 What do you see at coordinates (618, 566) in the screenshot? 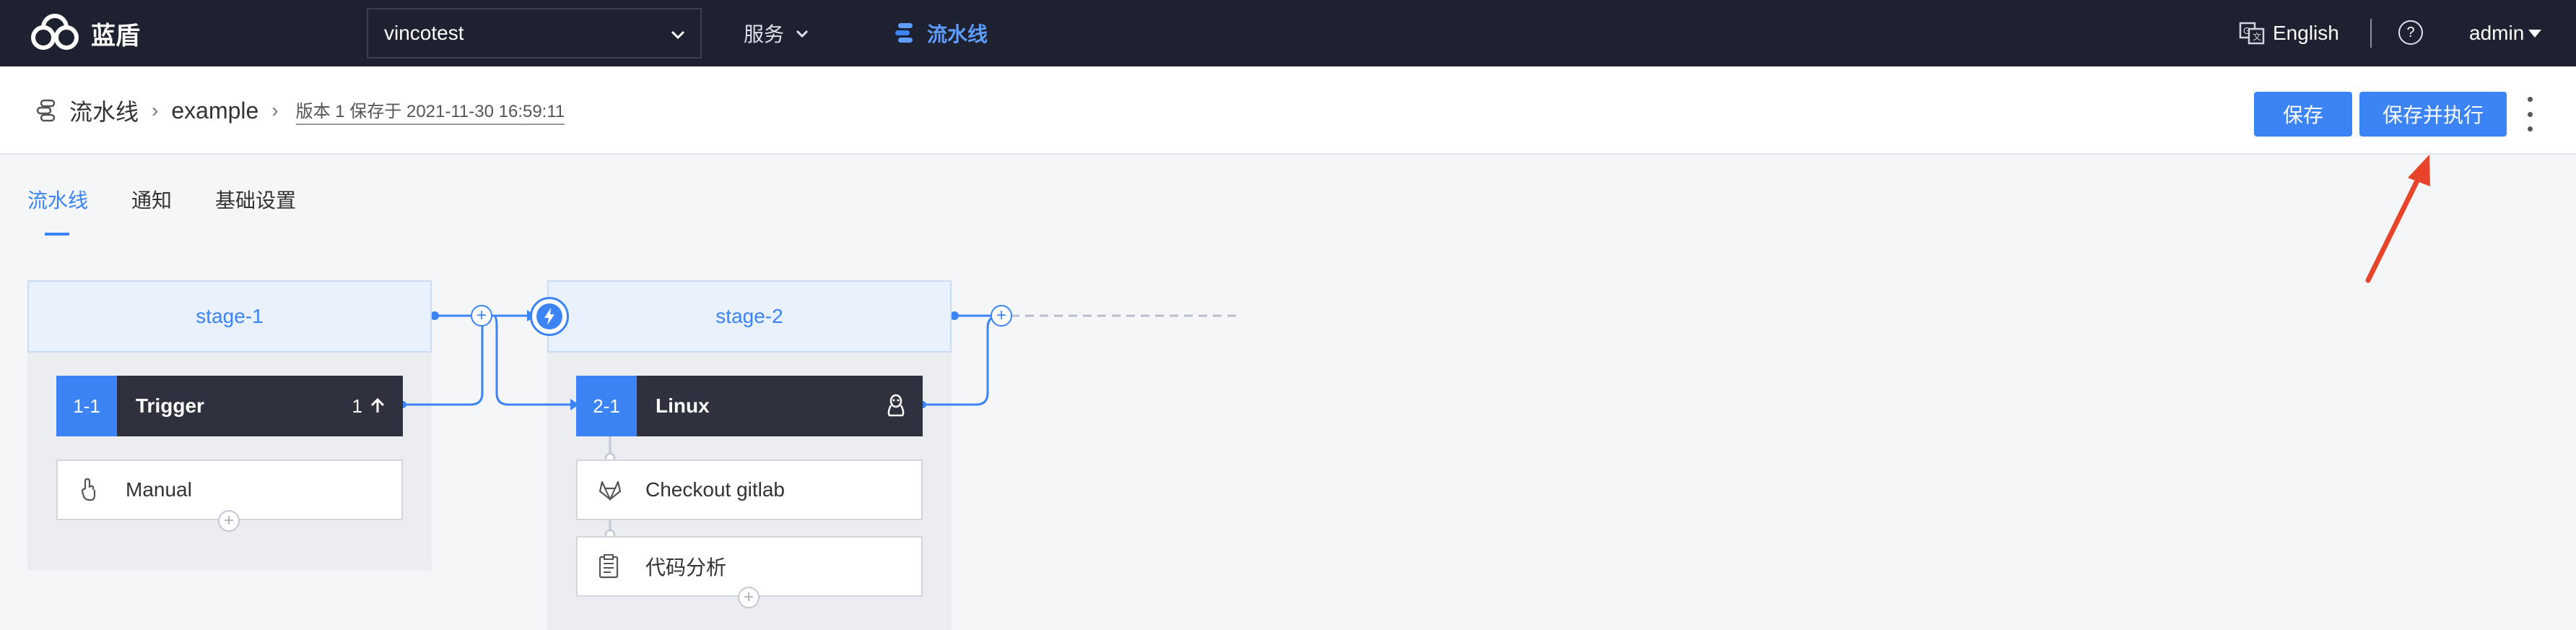
I see `clipboard-icon` at bounding box center [618, 566].